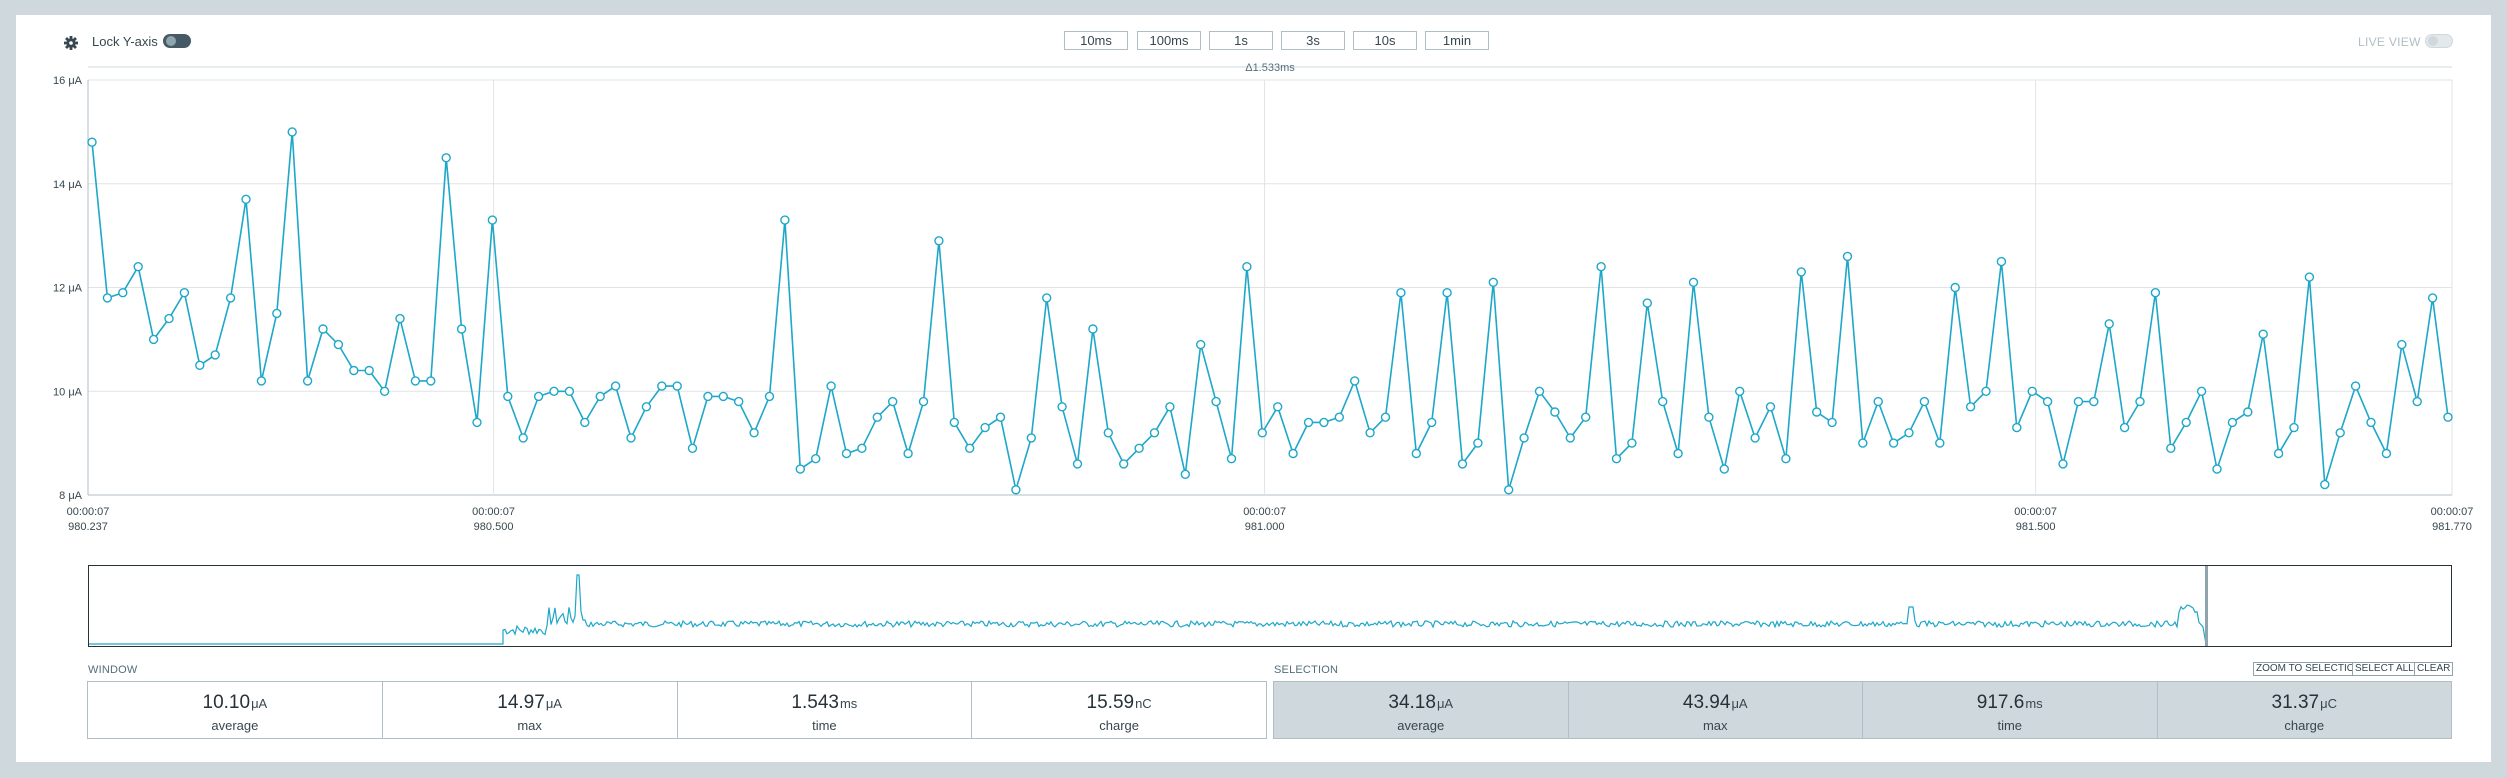  I want to click on window-max-stat: 14.97μA max, so click(529, 710).